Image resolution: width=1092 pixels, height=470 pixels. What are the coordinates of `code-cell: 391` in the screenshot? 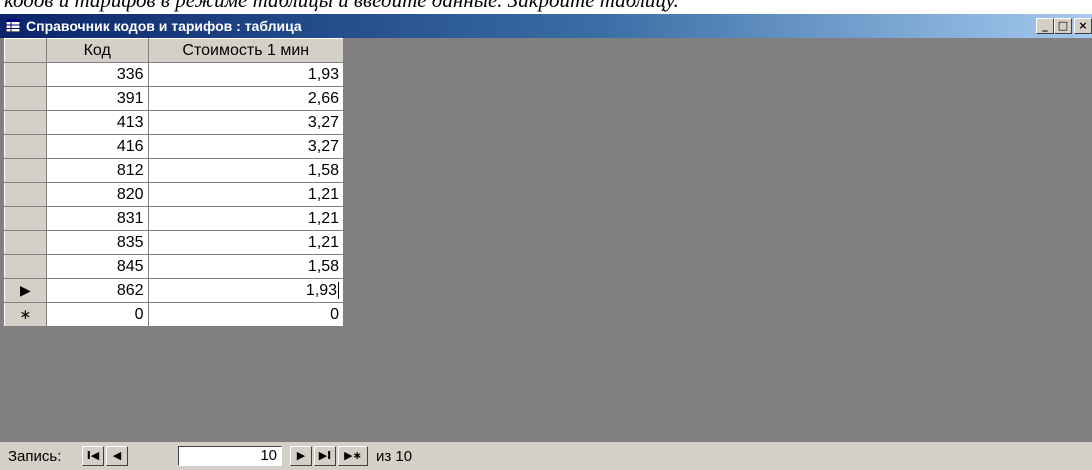 It's located at (97, 98).